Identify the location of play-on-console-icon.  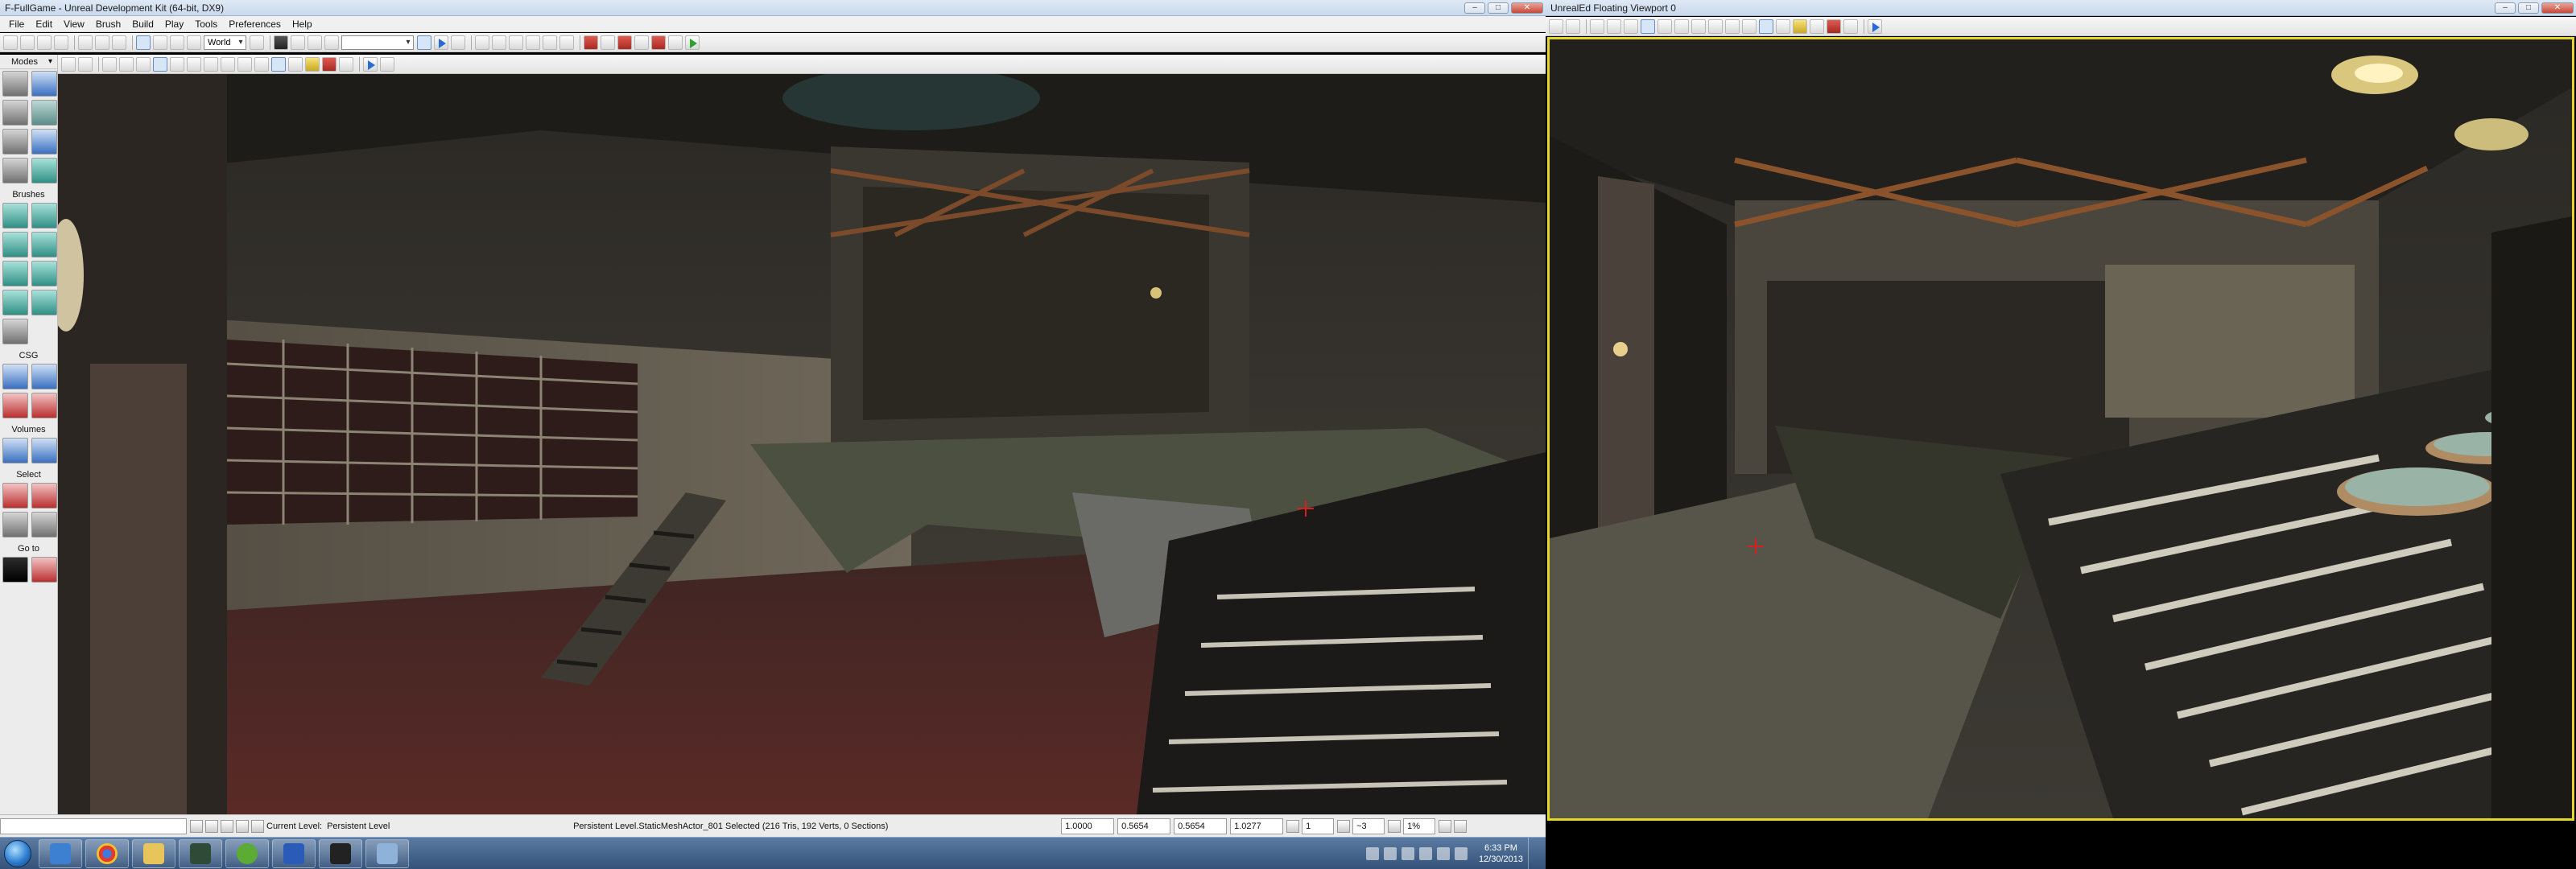
(624, 42).